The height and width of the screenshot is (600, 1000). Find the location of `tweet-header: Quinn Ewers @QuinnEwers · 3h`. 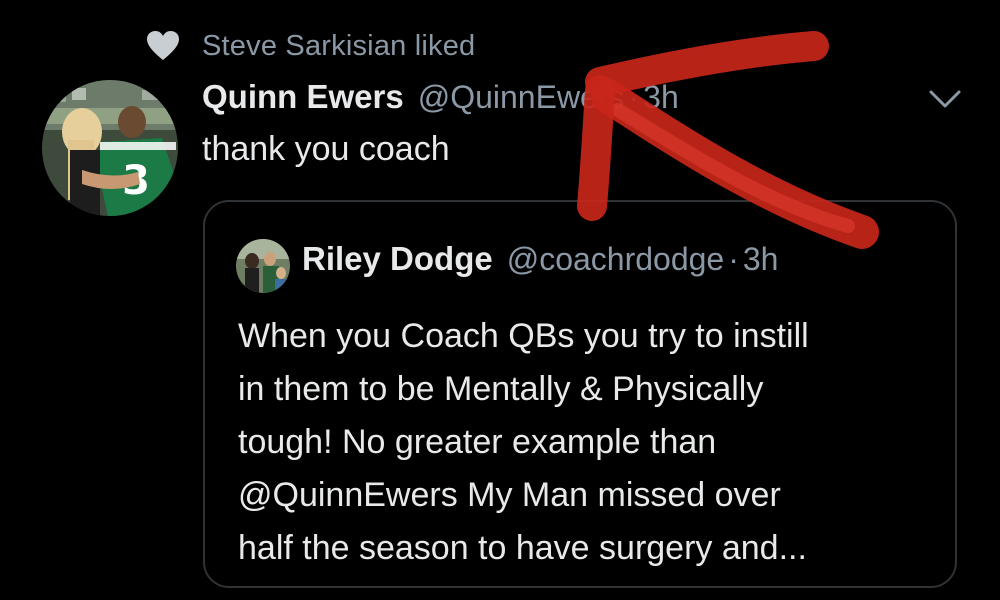

tweet-header: Quinn Ewers @QuinnEwers · 3h is located at coordinates (440, 100).